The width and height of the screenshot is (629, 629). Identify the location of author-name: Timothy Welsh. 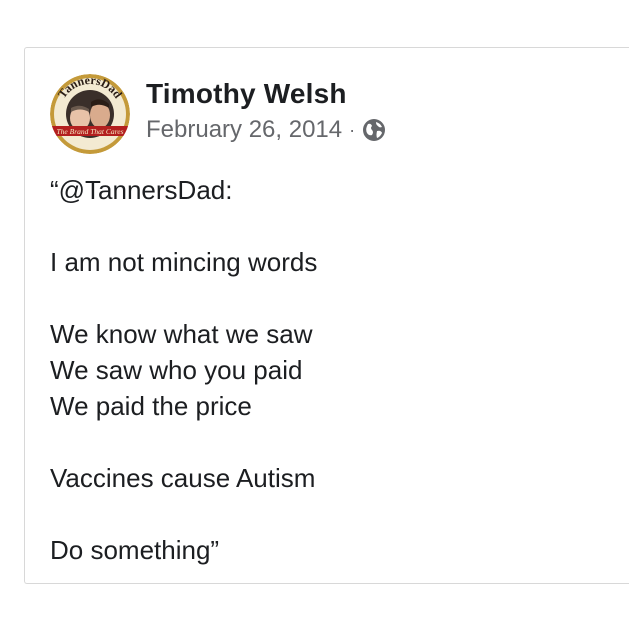
(246, 94).